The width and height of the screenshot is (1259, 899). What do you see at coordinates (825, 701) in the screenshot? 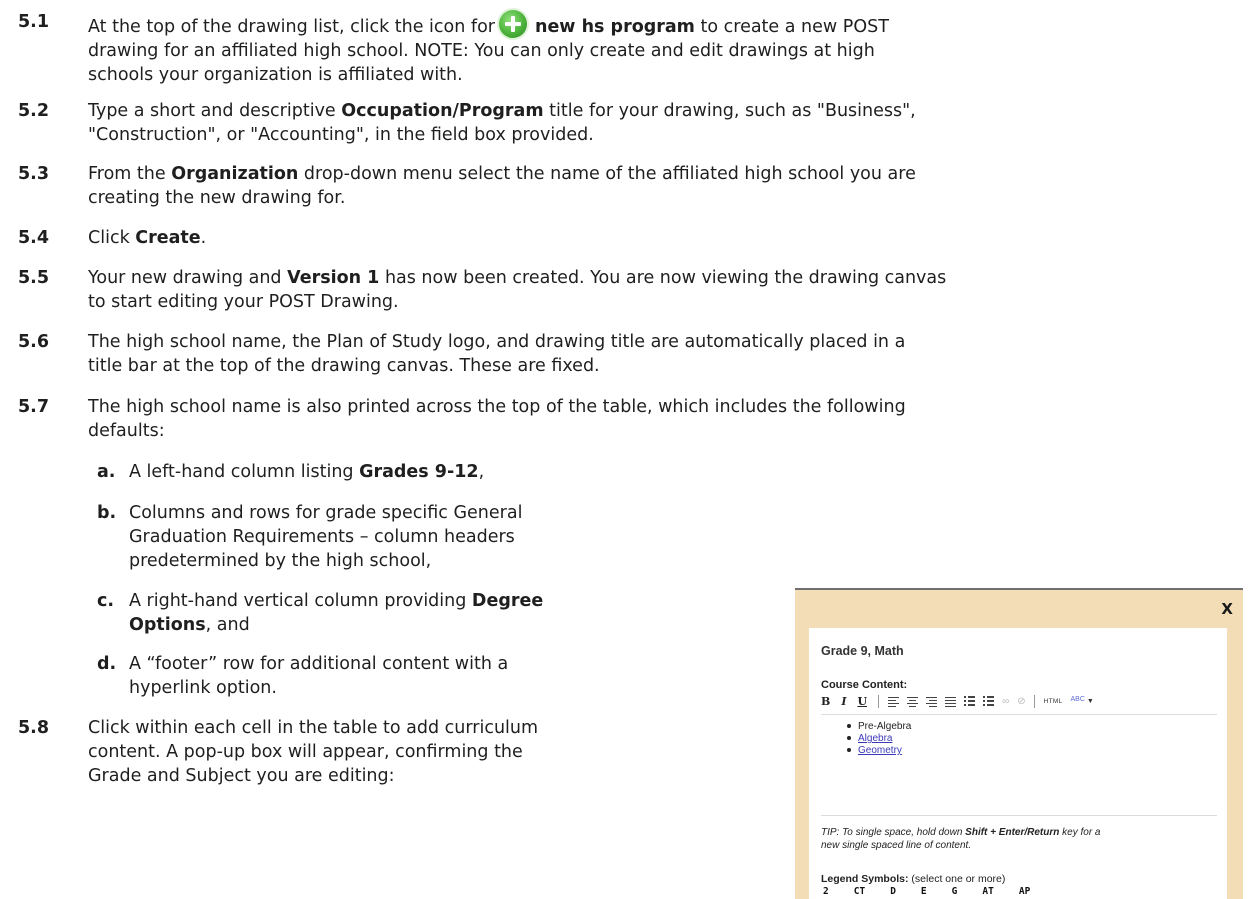
I see `bold-button: B` at bounding box center [825, 701].